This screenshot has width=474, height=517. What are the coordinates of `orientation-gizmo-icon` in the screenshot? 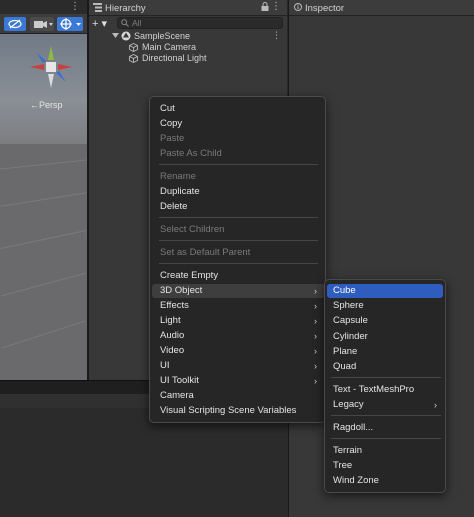 It's located at (51, 67).